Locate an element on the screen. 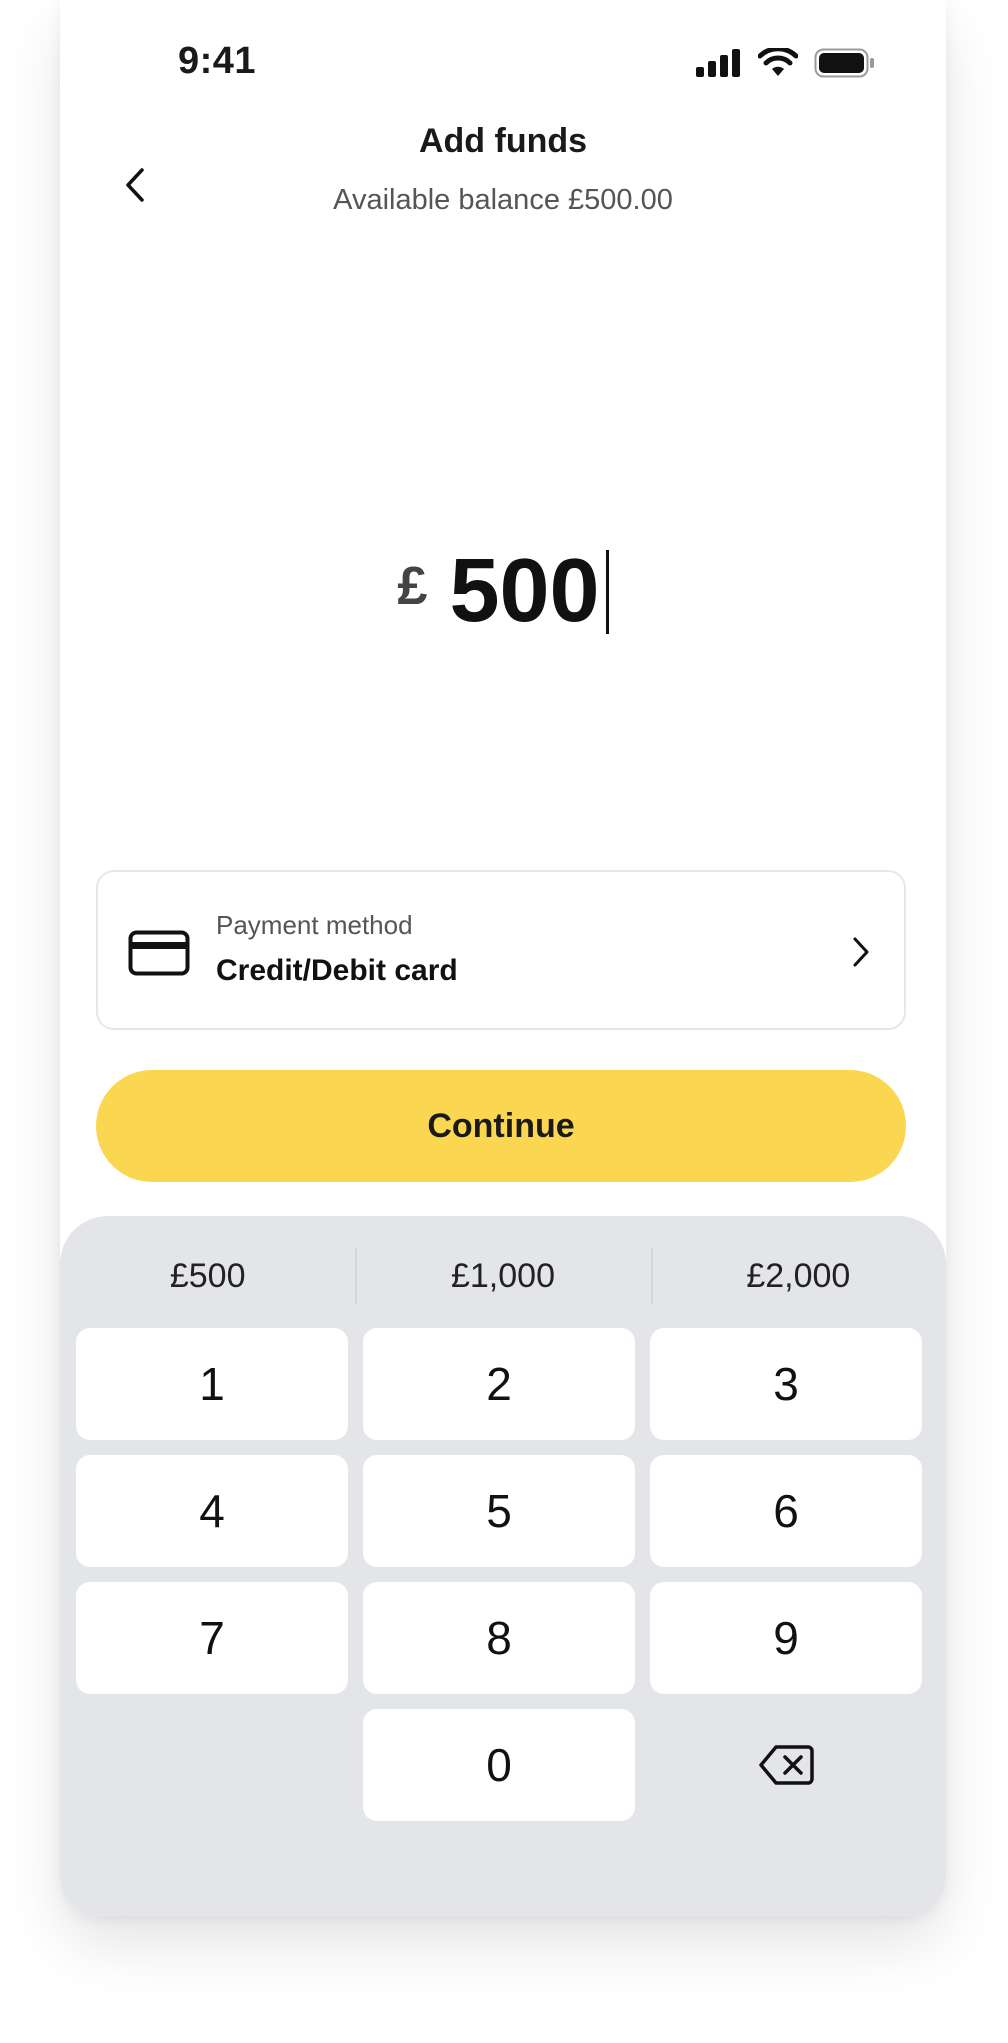 Image resolution: width=1008 pixels, height=2043 pixels. chevron-right-icon is located at coordinates (861, 952).